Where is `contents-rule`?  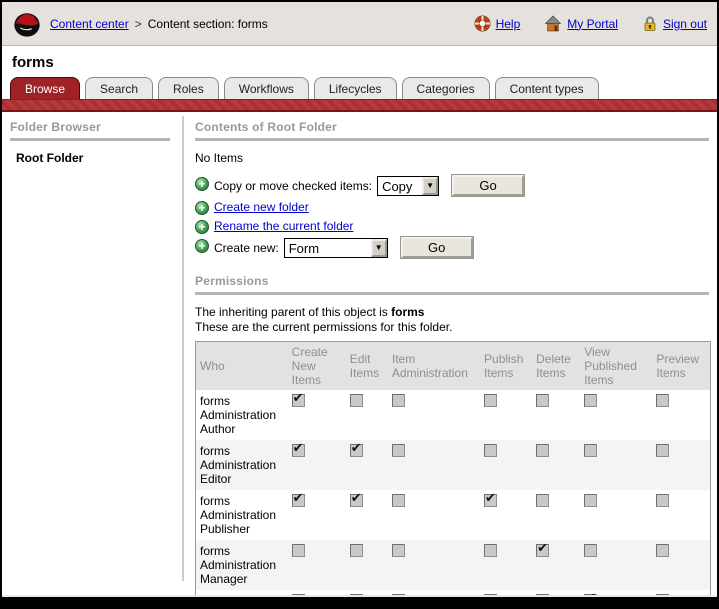
contents-rule is located at coordinates (452, 139).